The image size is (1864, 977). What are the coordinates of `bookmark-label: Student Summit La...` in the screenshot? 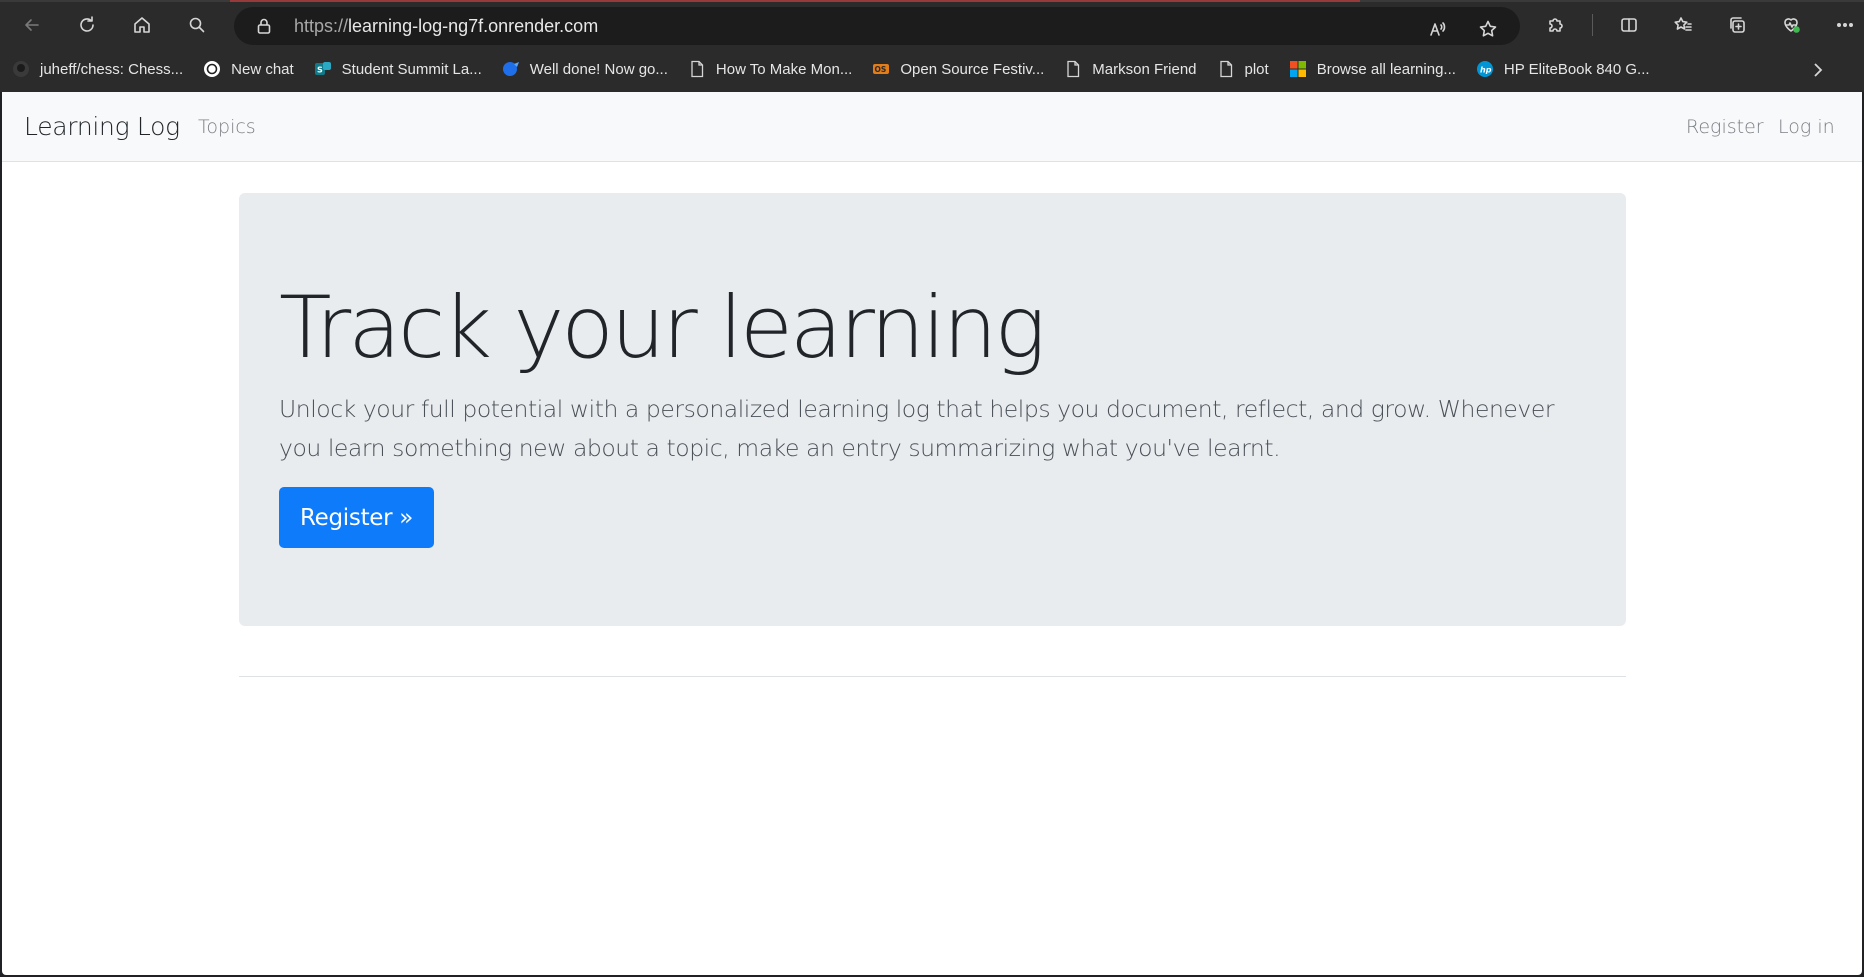 It's located at (411, 69).